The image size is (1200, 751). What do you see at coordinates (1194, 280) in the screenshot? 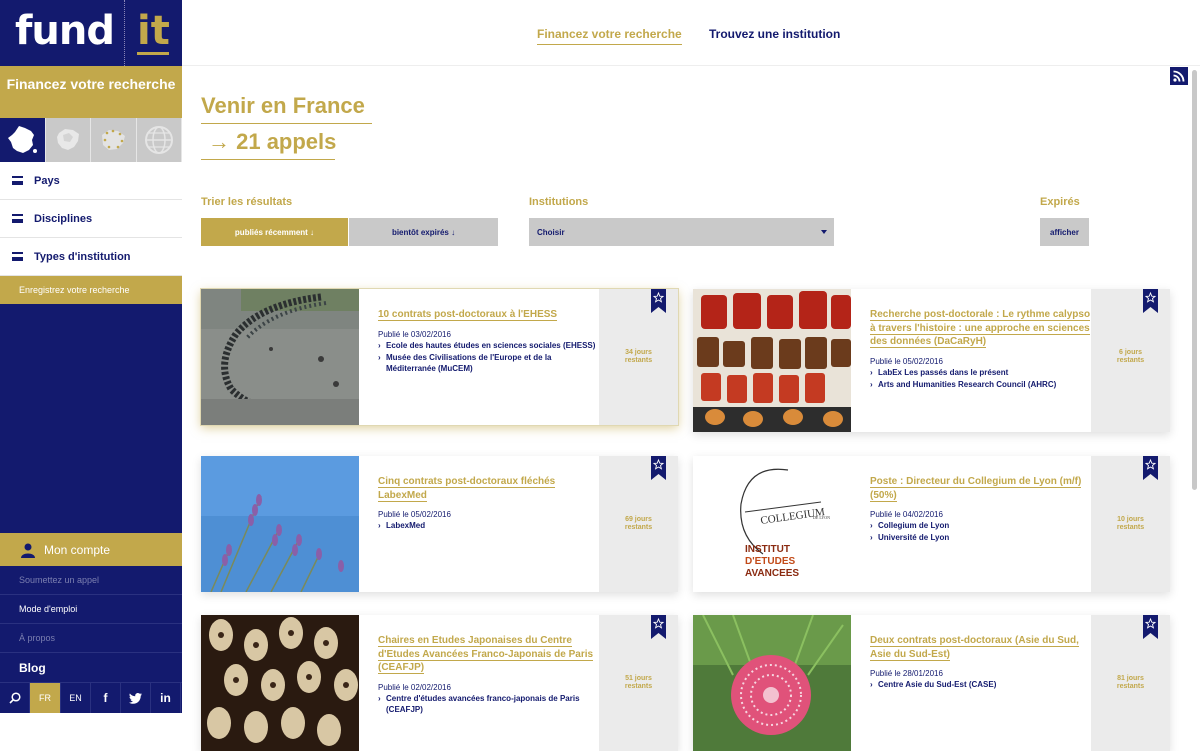
I see `scrollbar` at bounding box center [1194, 280].